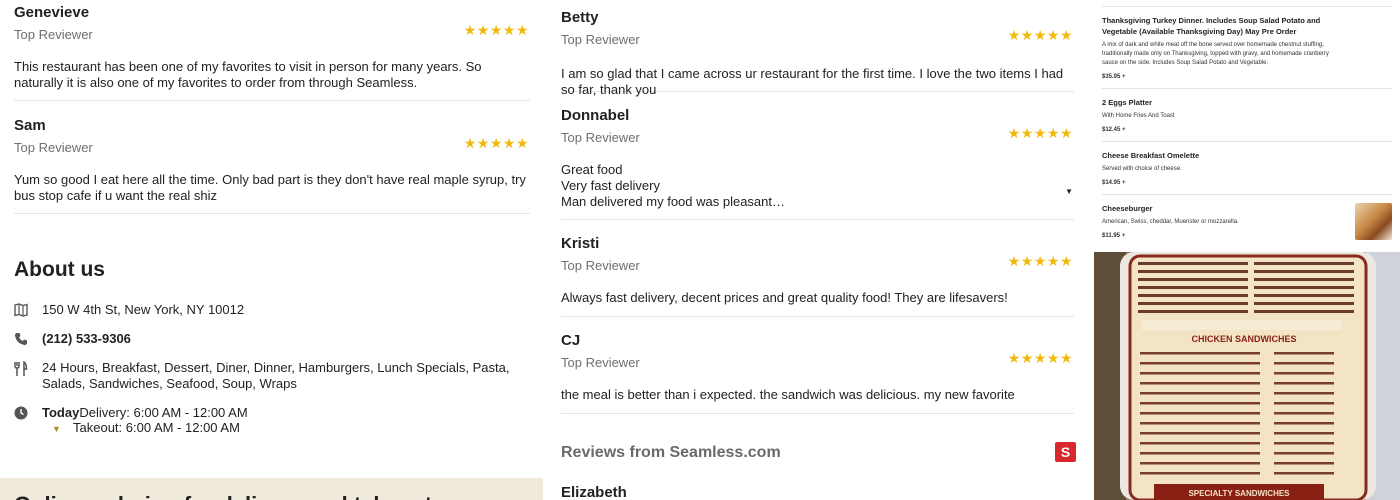 Image resolution: width=1400 pixels, height=500 pixels. Describe the element at coordinates (59, 269) in the screenshot. I see `about-title: About us` at that location.